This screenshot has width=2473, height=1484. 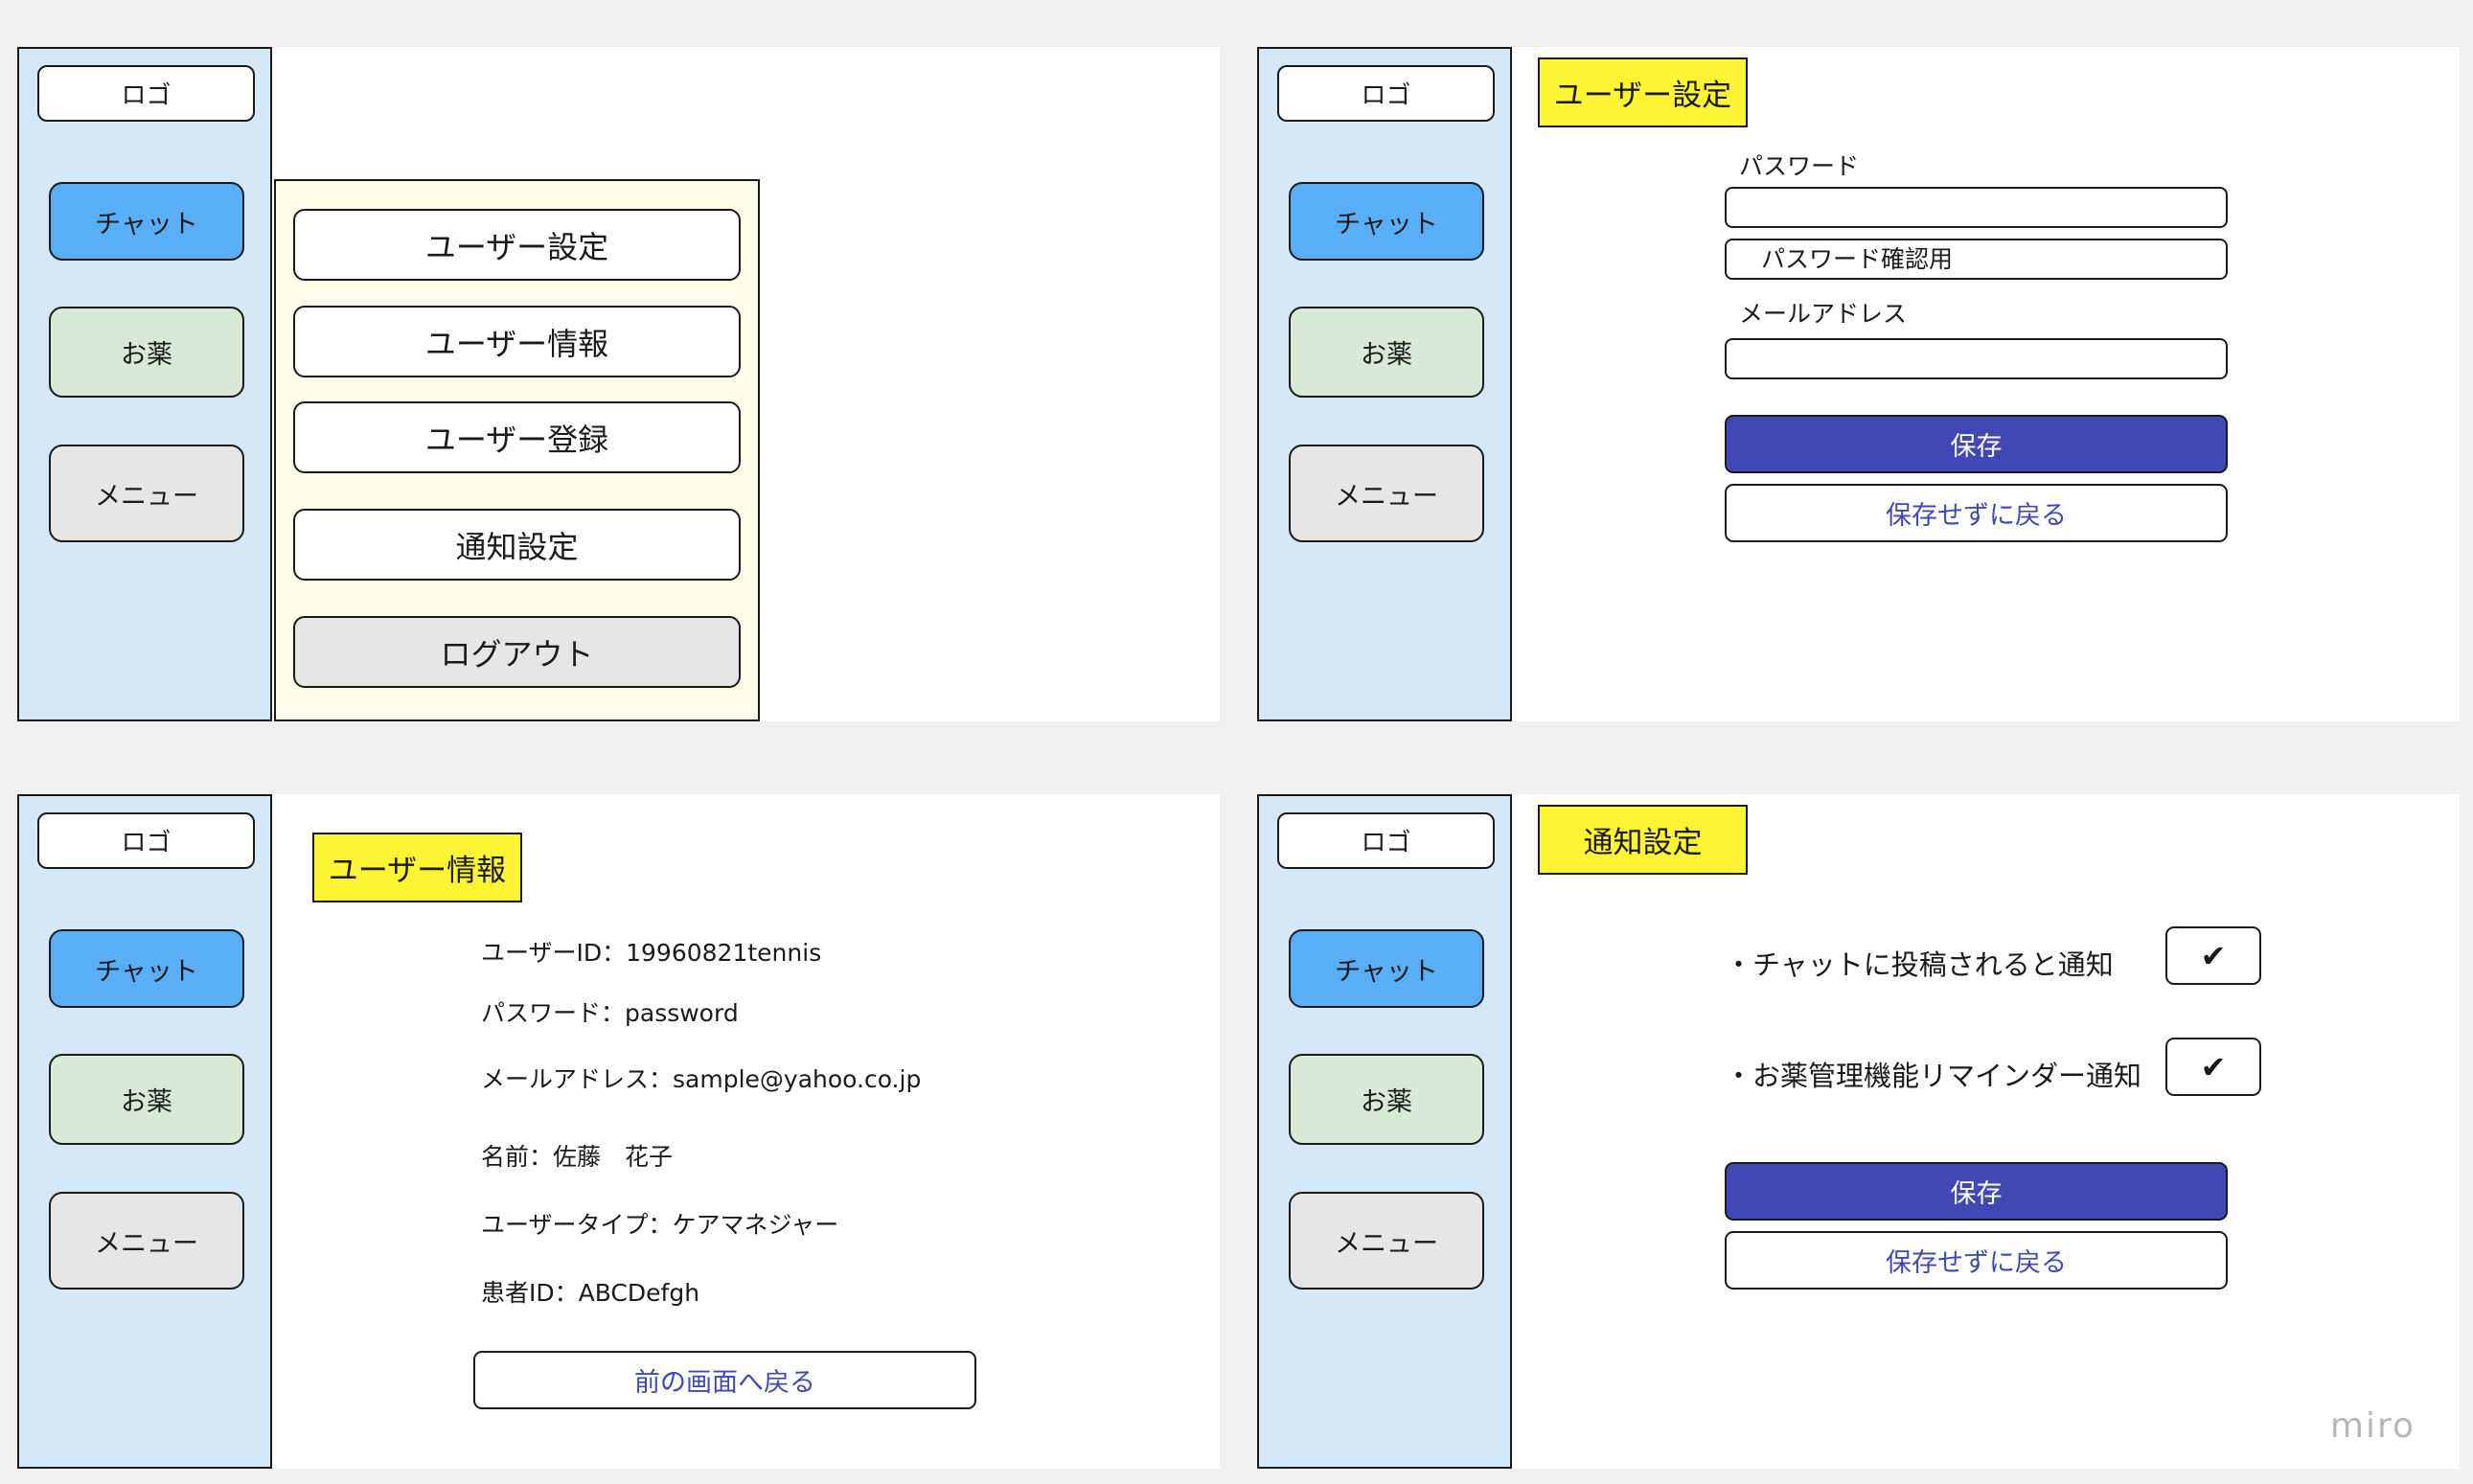 I want to click on password-label: パスワード, so click(x=1799, y=166).